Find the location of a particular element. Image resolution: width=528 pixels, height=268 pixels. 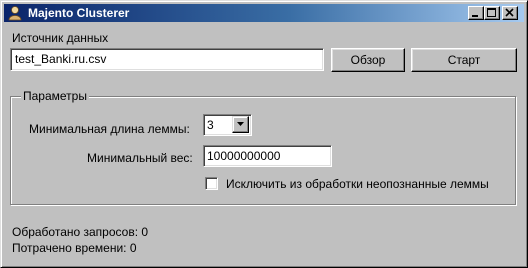

maximize-icon is located at coordinates (491, 12).